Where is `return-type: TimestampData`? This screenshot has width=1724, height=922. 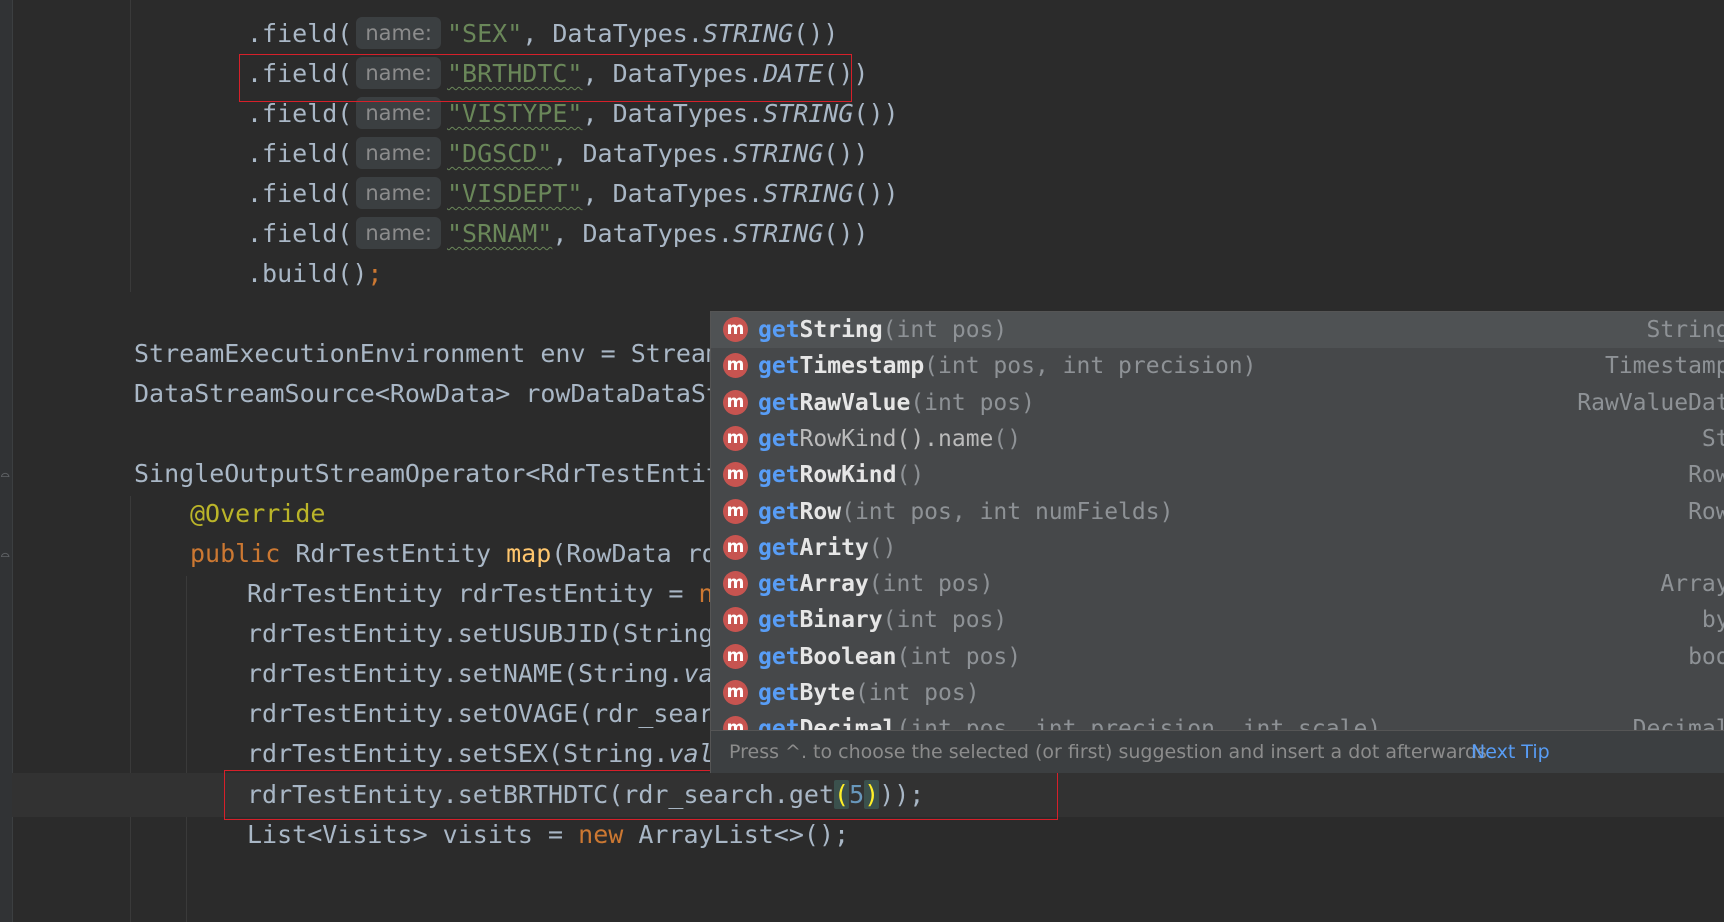
return-type: TimestampData is located at coordinates (1664, 366).